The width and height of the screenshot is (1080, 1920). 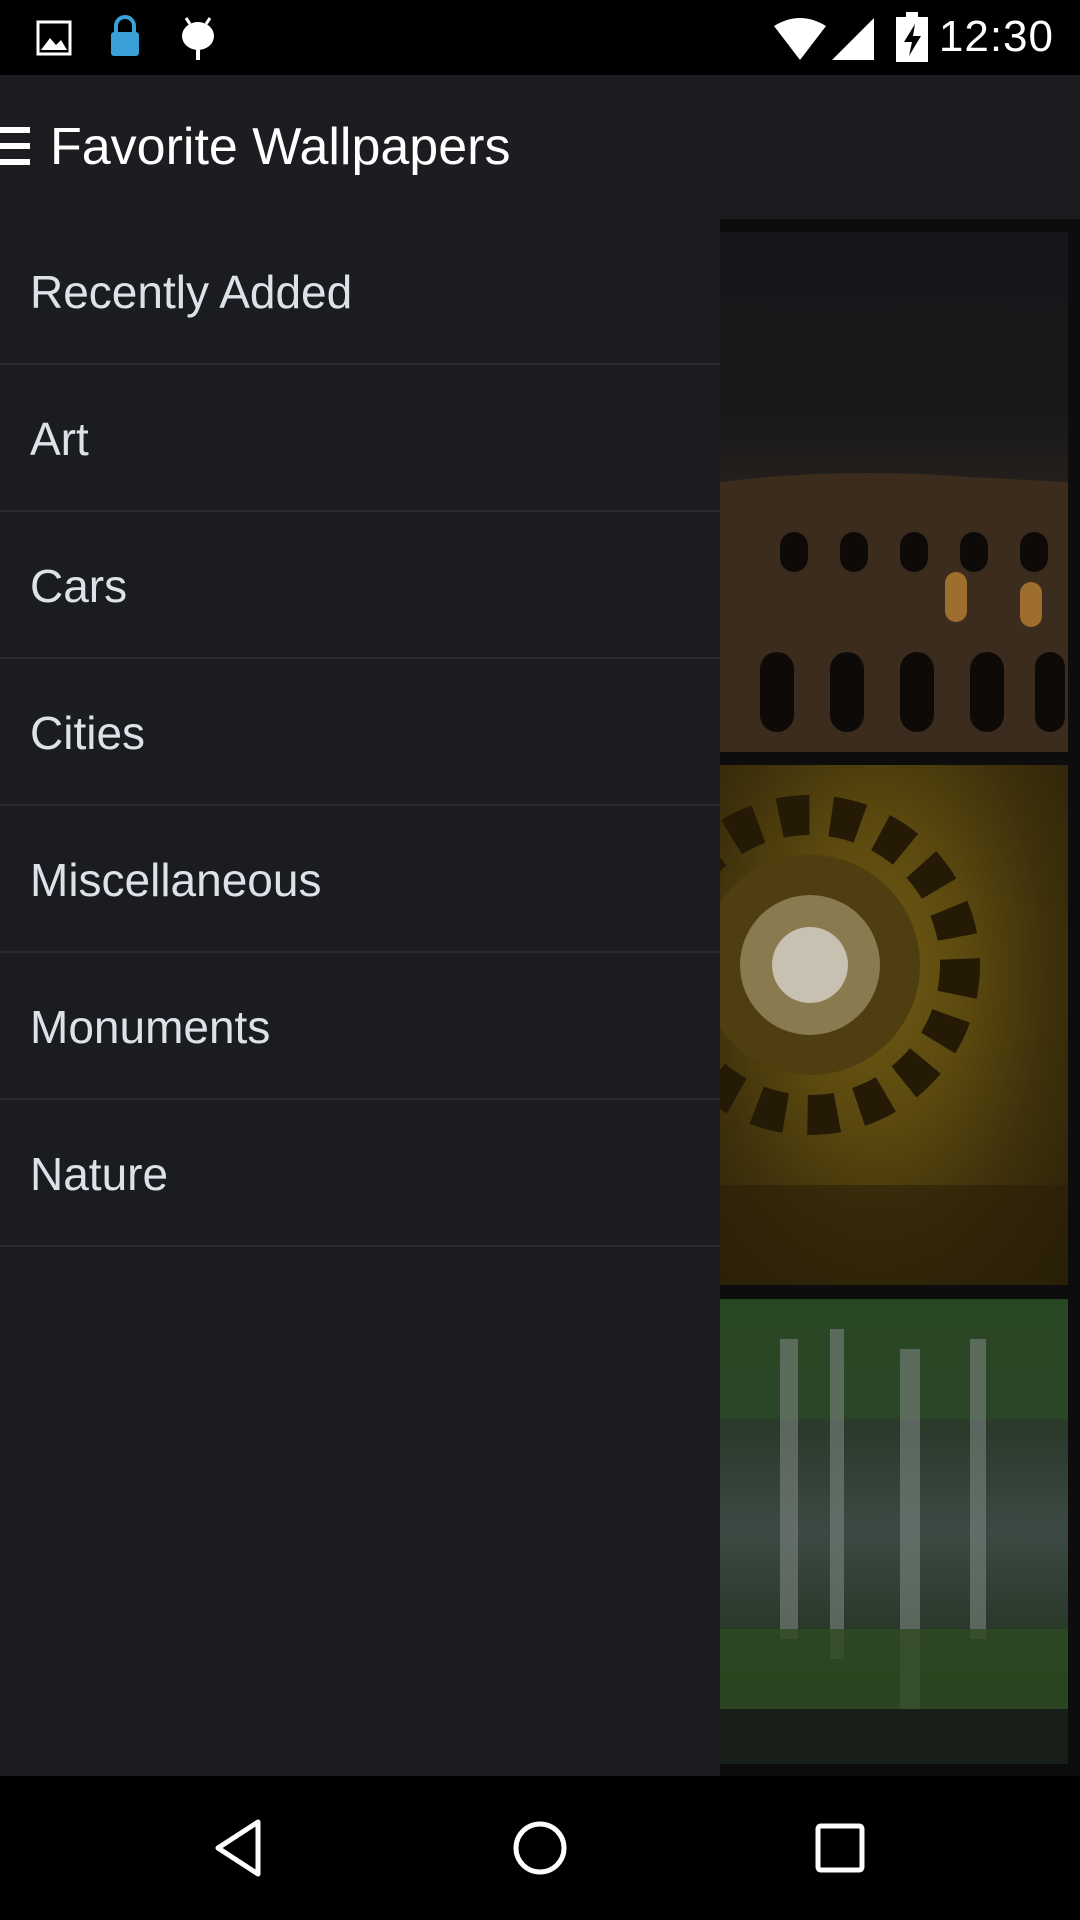 What do you see at coordinates (894, 1040) in the screenshot?
I see `gear-image` at bounding box center [894, 1040].